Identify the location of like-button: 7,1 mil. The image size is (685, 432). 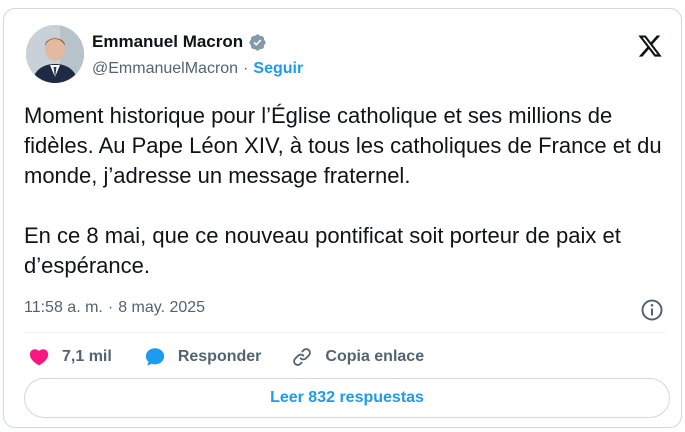
(70, 357).